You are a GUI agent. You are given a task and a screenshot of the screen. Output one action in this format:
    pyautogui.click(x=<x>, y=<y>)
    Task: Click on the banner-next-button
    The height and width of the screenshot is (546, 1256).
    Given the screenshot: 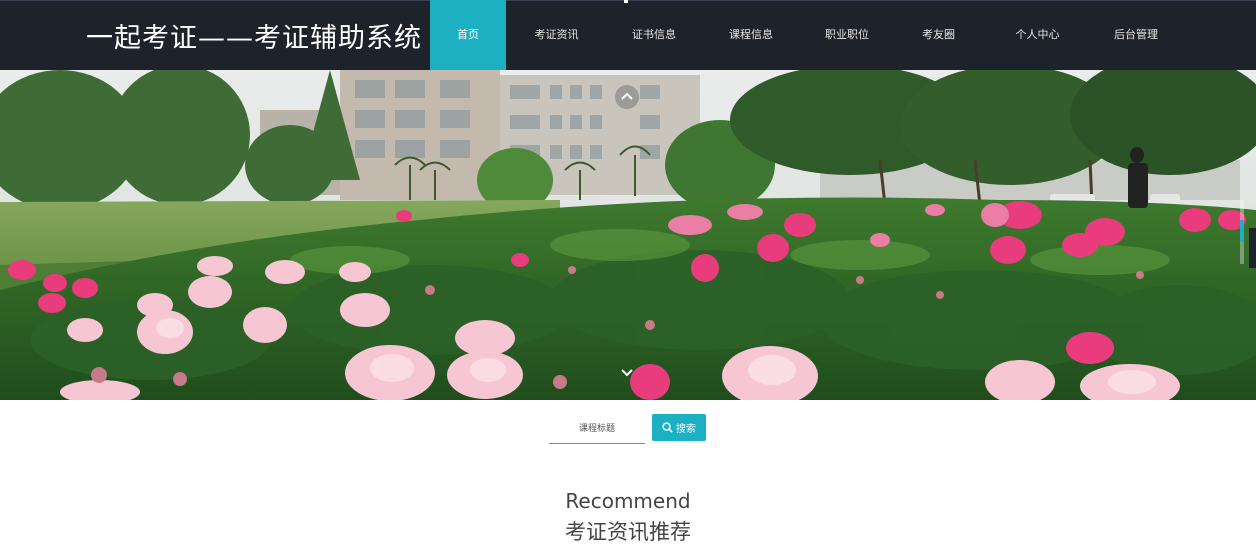 What is the action you would take?
    pyautogui.click(x=627, y=372)
    